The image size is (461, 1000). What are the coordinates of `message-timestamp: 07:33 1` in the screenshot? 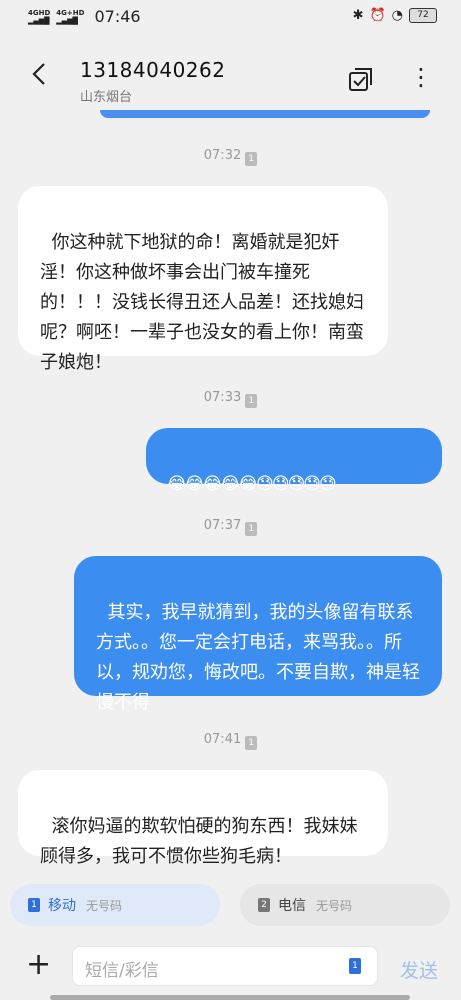 It's located at (230, 399).